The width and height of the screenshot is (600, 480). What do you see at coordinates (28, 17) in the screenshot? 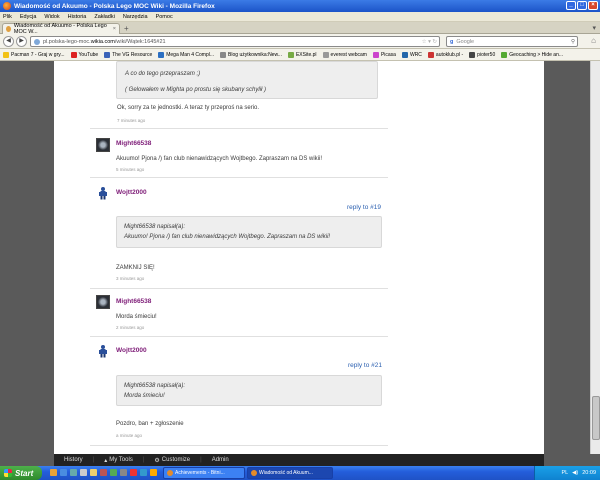
I see `menu-edit: Edycja` at bounding box center [28, 17].